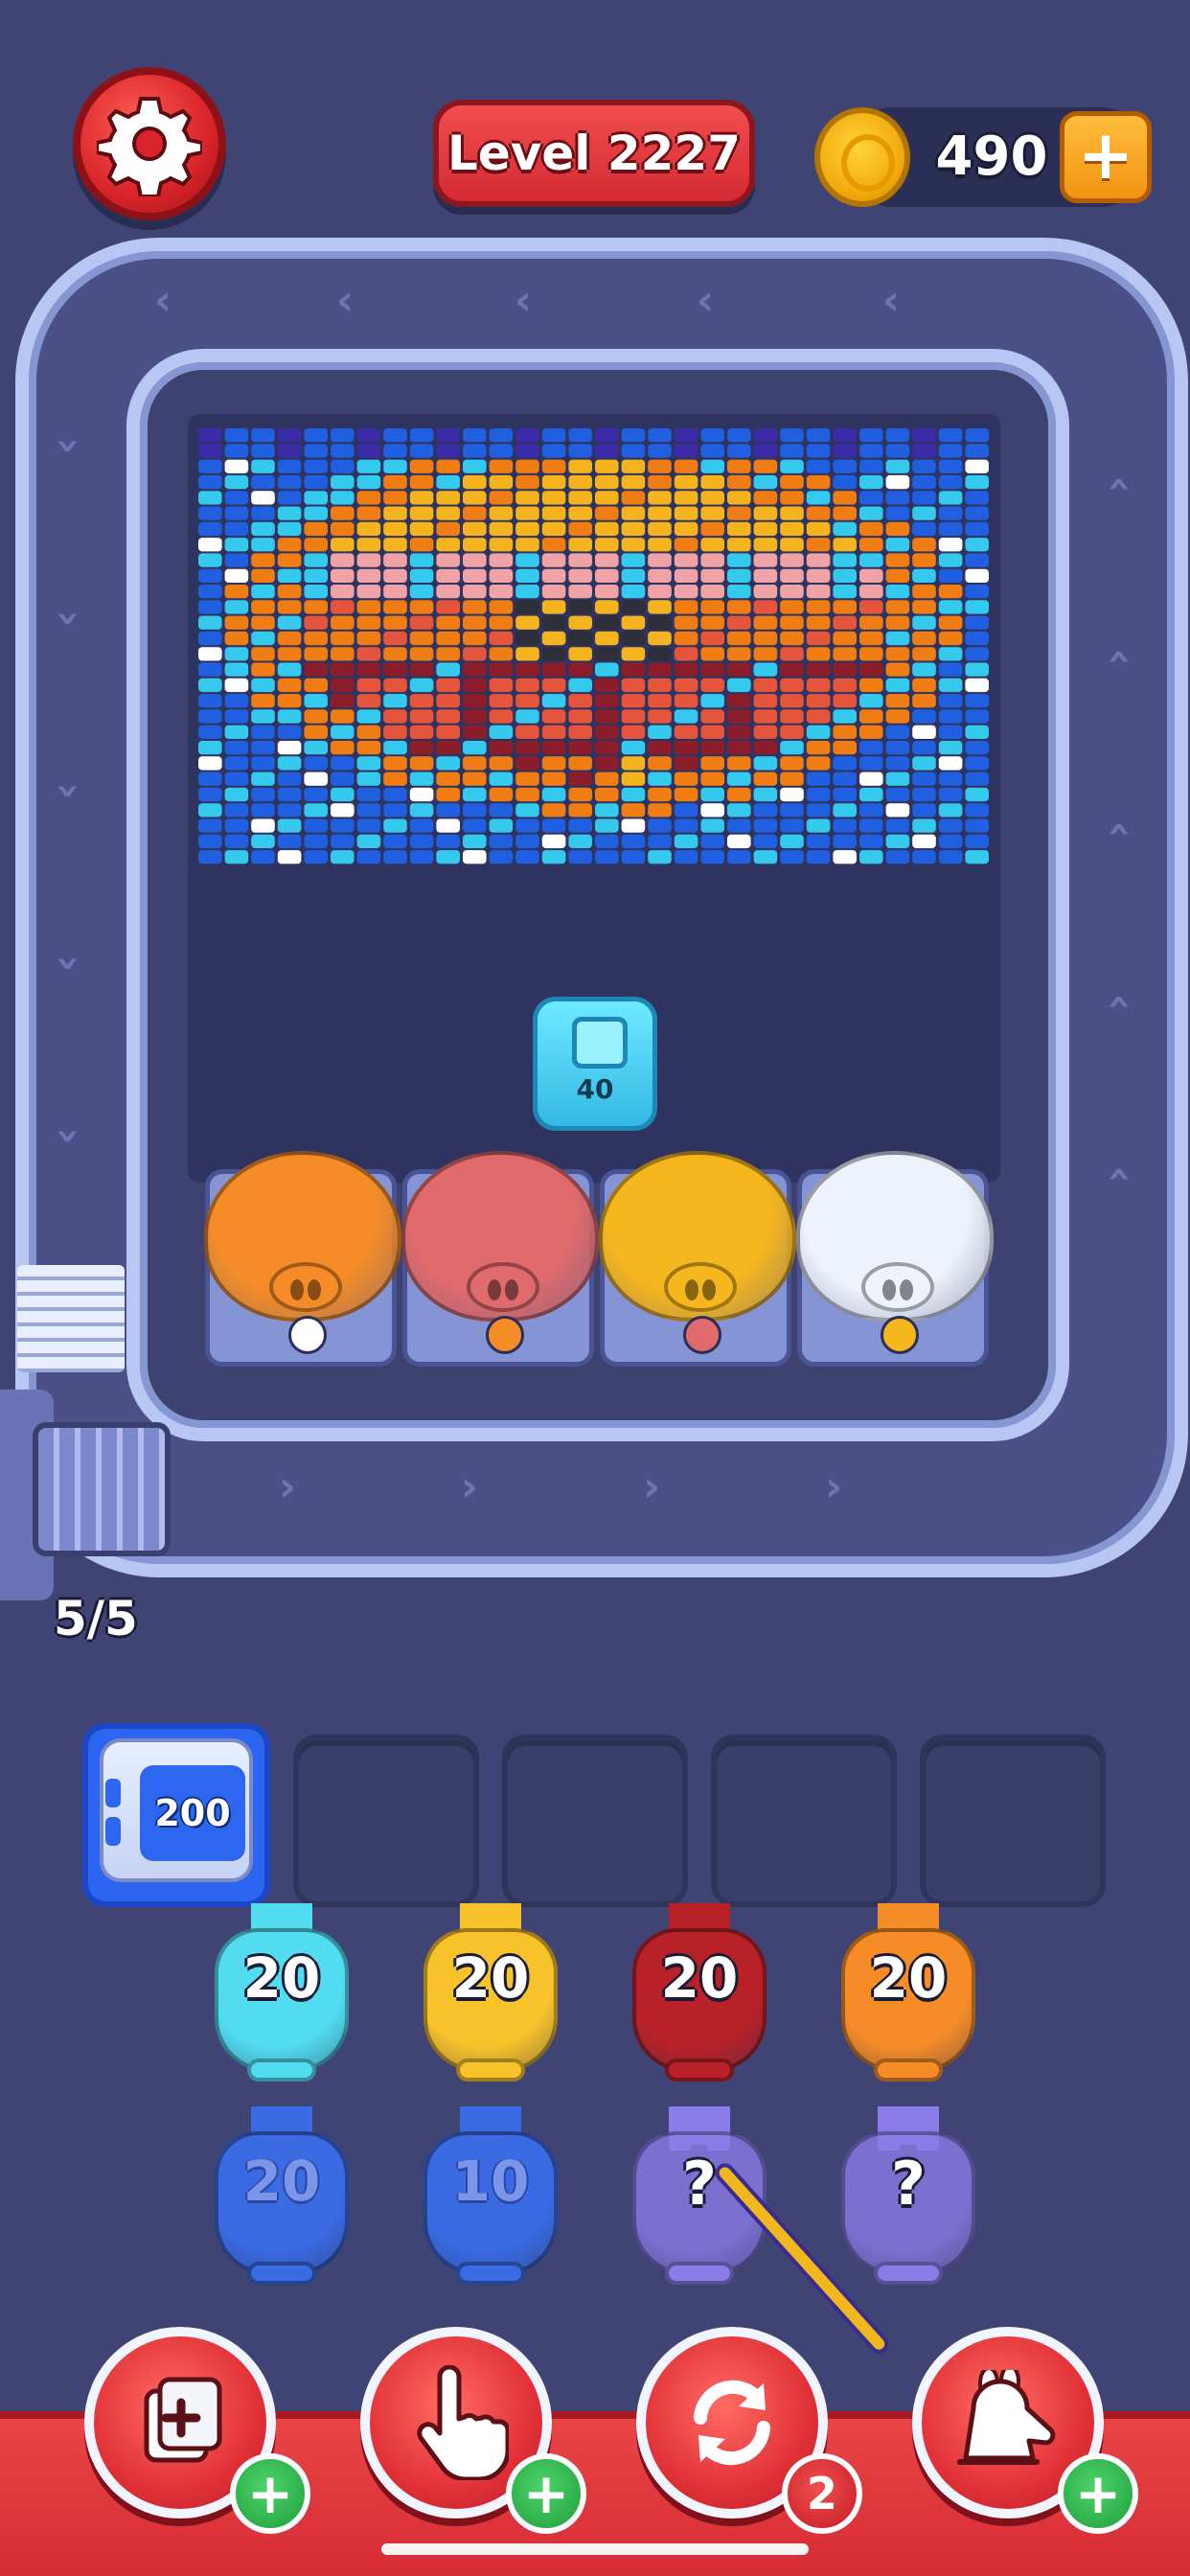 The image size is (1190, 2576). I want to click on bunny-block: ?, so click(908, 2198).